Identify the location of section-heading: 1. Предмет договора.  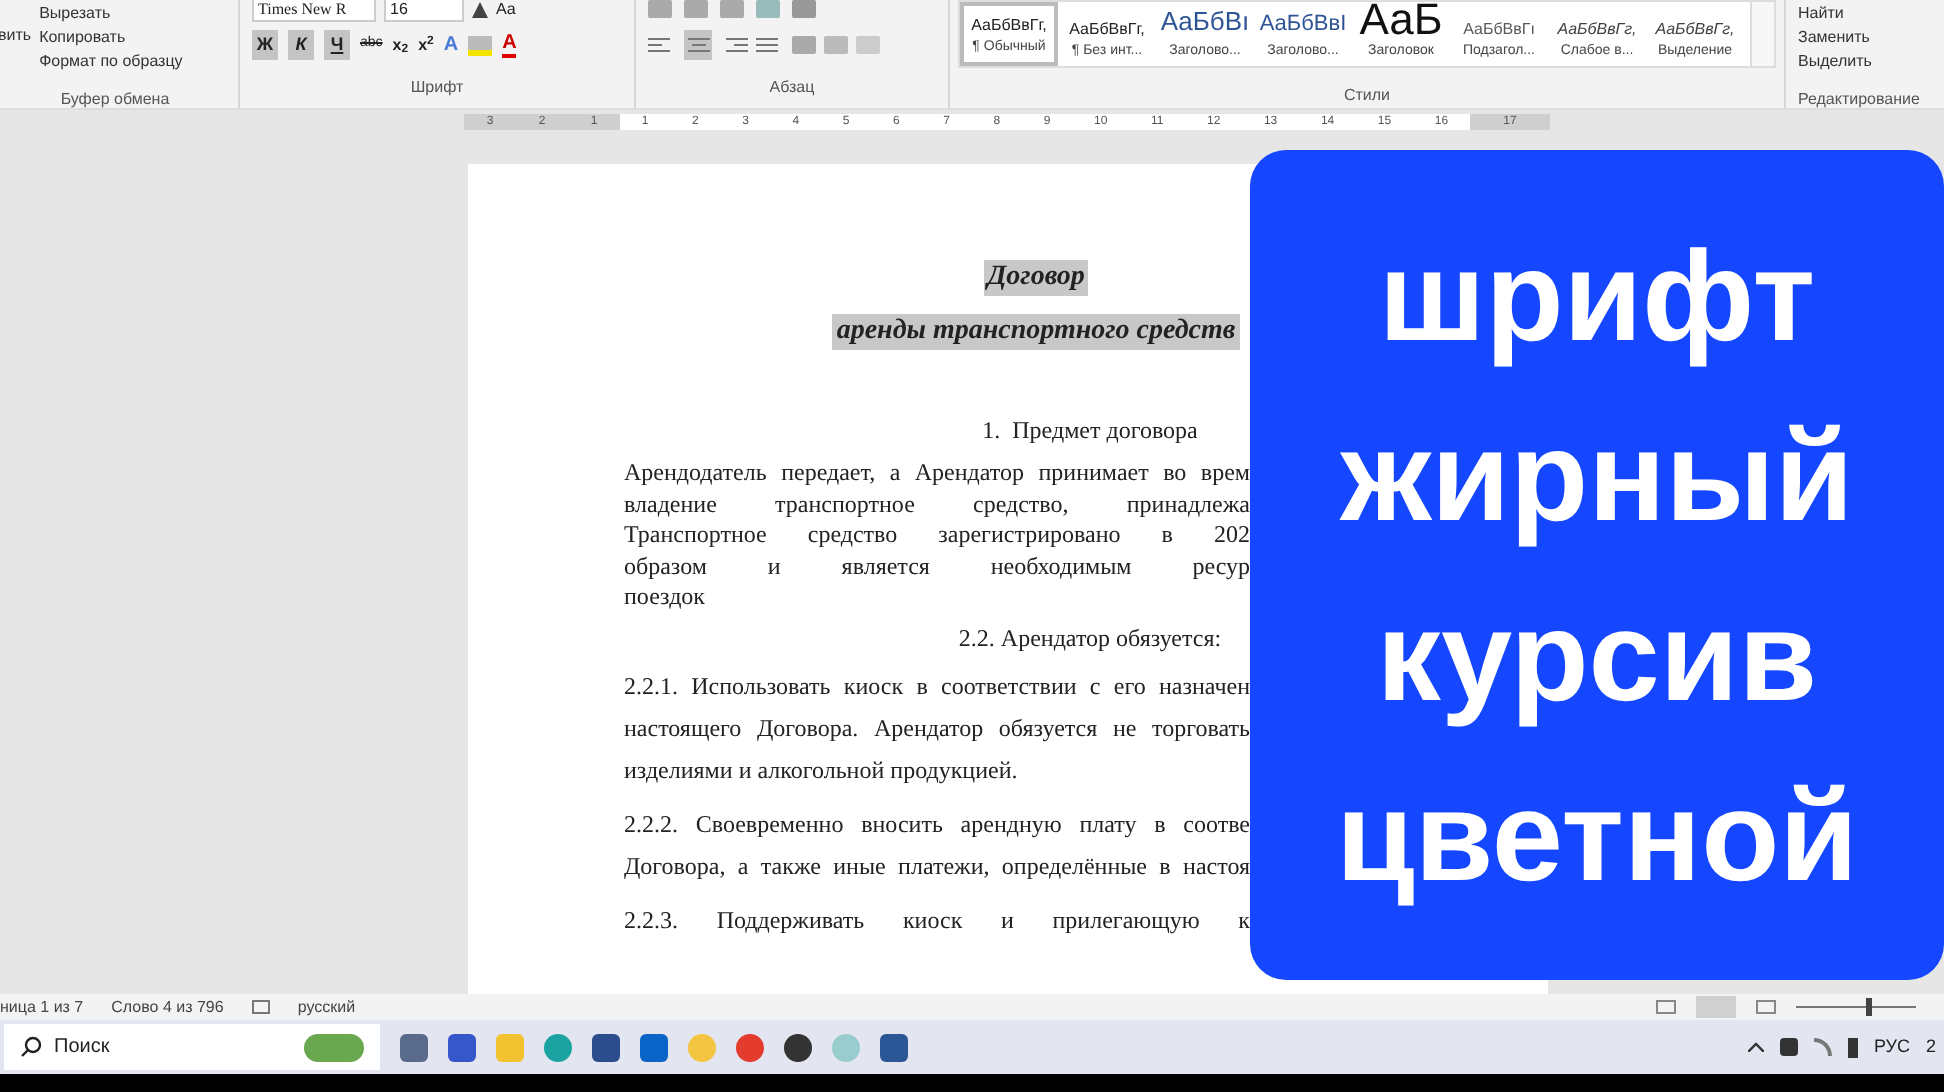
(1090, 430).